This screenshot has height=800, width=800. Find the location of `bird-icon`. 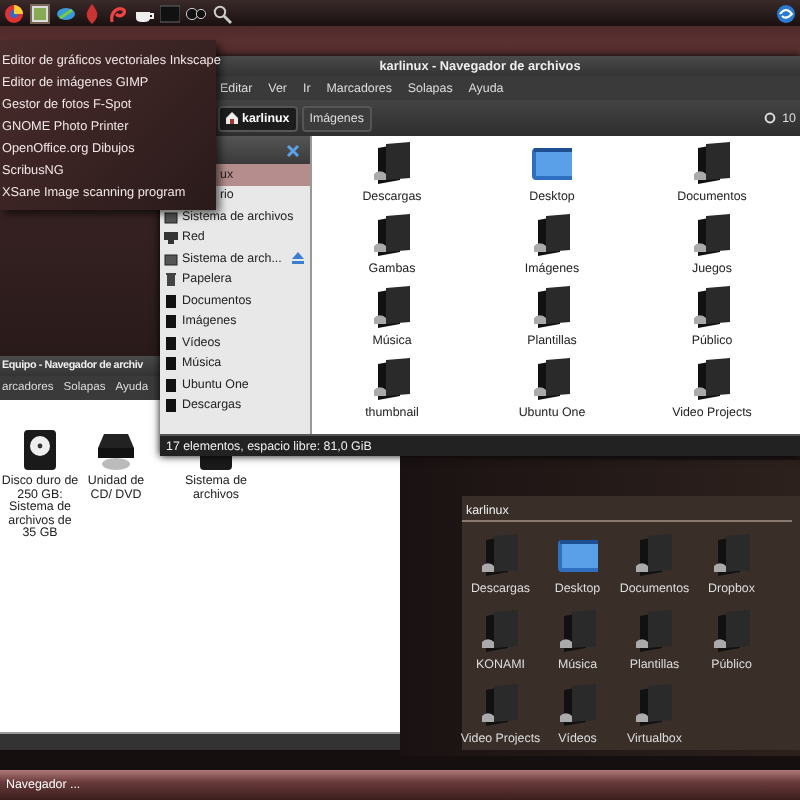

bird-icon is located at coordinates (66, 13).